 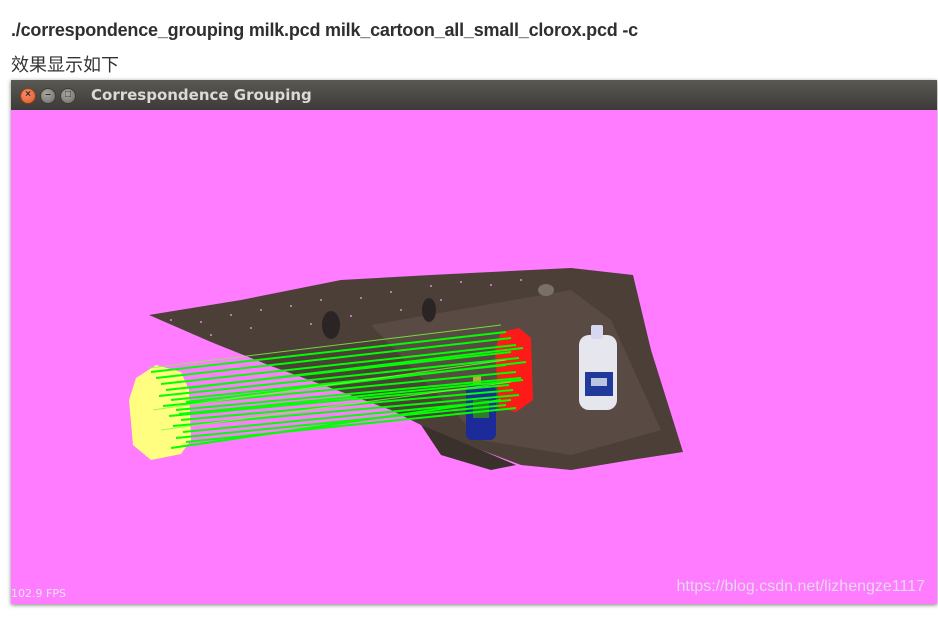 What do you see at coordinates (65, 65) in the screenshot?
I see `caption-text: 效果显示如下` at bounding box center [65, 65].